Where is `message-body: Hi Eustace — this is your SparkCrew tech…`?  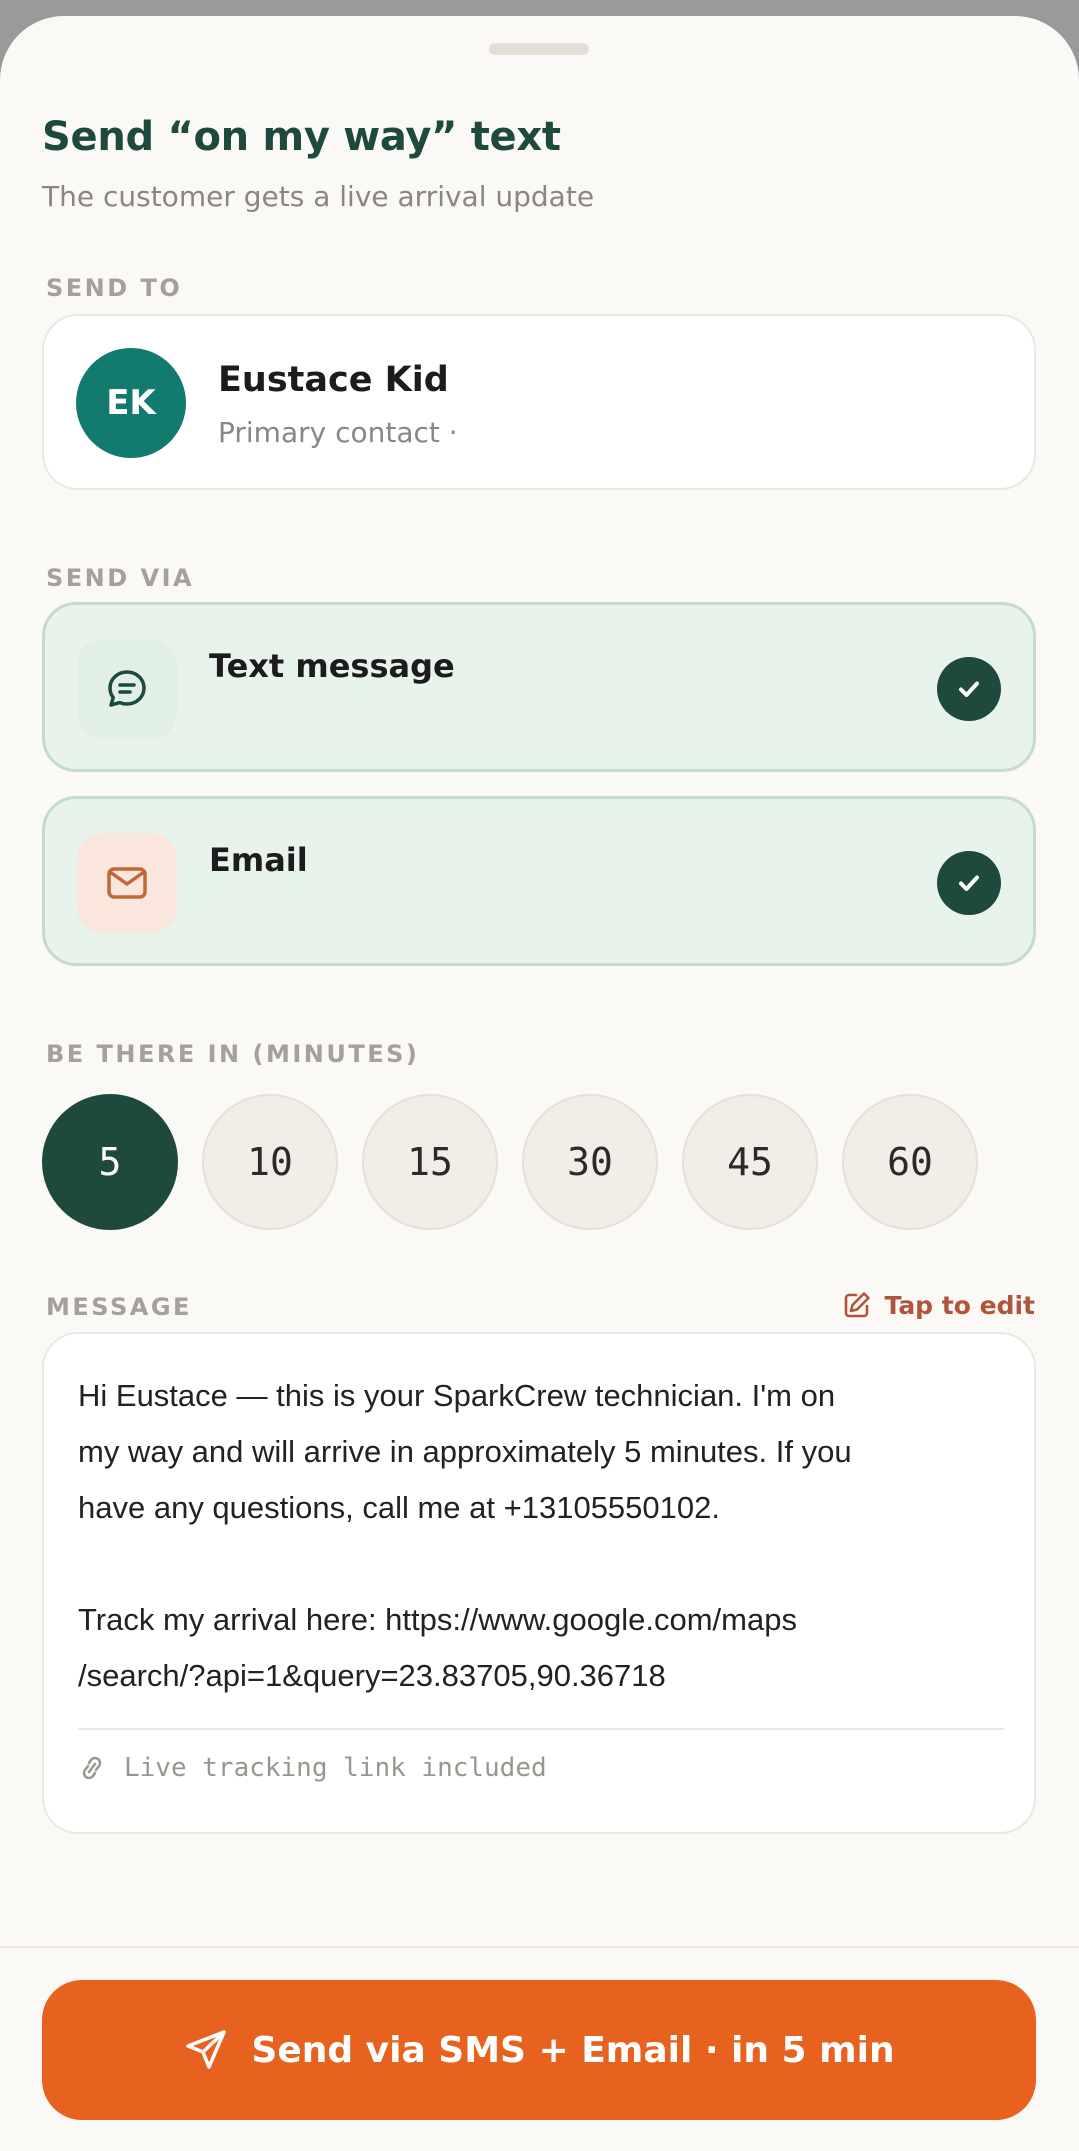
message-body: Hi Eustace — this is your SparkCrew tech… is located at coordinates (543, 1536).